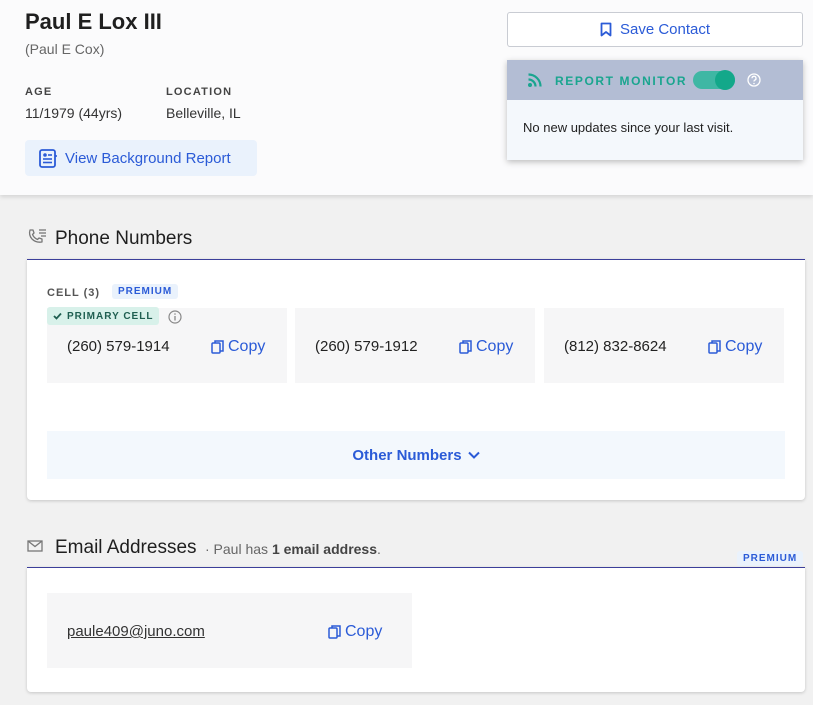 The height and width of the screenshot is (705, 813). I want to click on other-numbers-button: Other Numbers, so click(416, 455).